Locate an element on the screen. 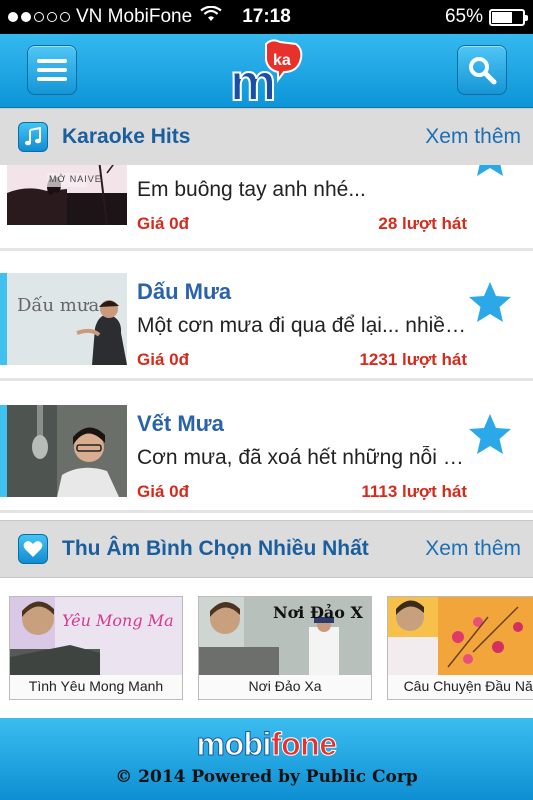 The image size is (533, 800). svg-text: m is located at coordinates (253, 79).